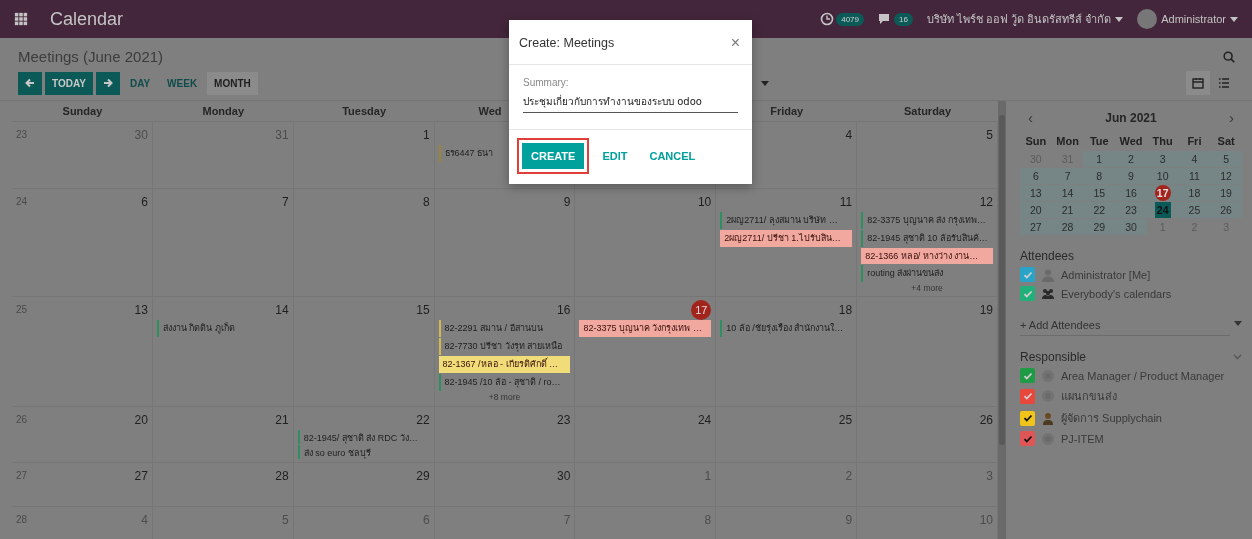 The image size is (1252, 539). What do you see at coordinates (1193, 19) in the screenshot?
I see `user-menu: Administrator` at bounding box center [1193, 19].